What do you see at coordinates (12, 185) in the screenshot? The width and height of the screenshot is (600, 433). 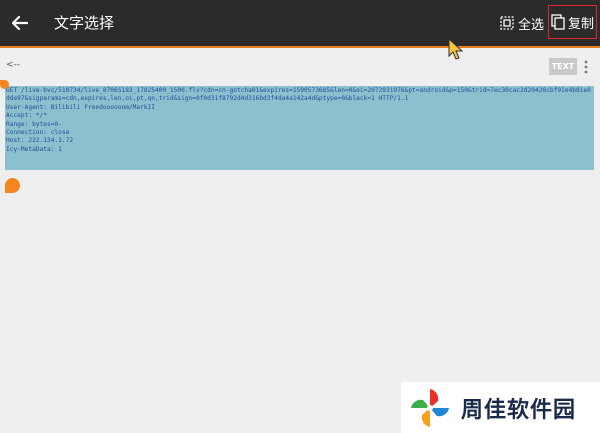 I see `selection-end-handle` at bounding box center [12, 185].